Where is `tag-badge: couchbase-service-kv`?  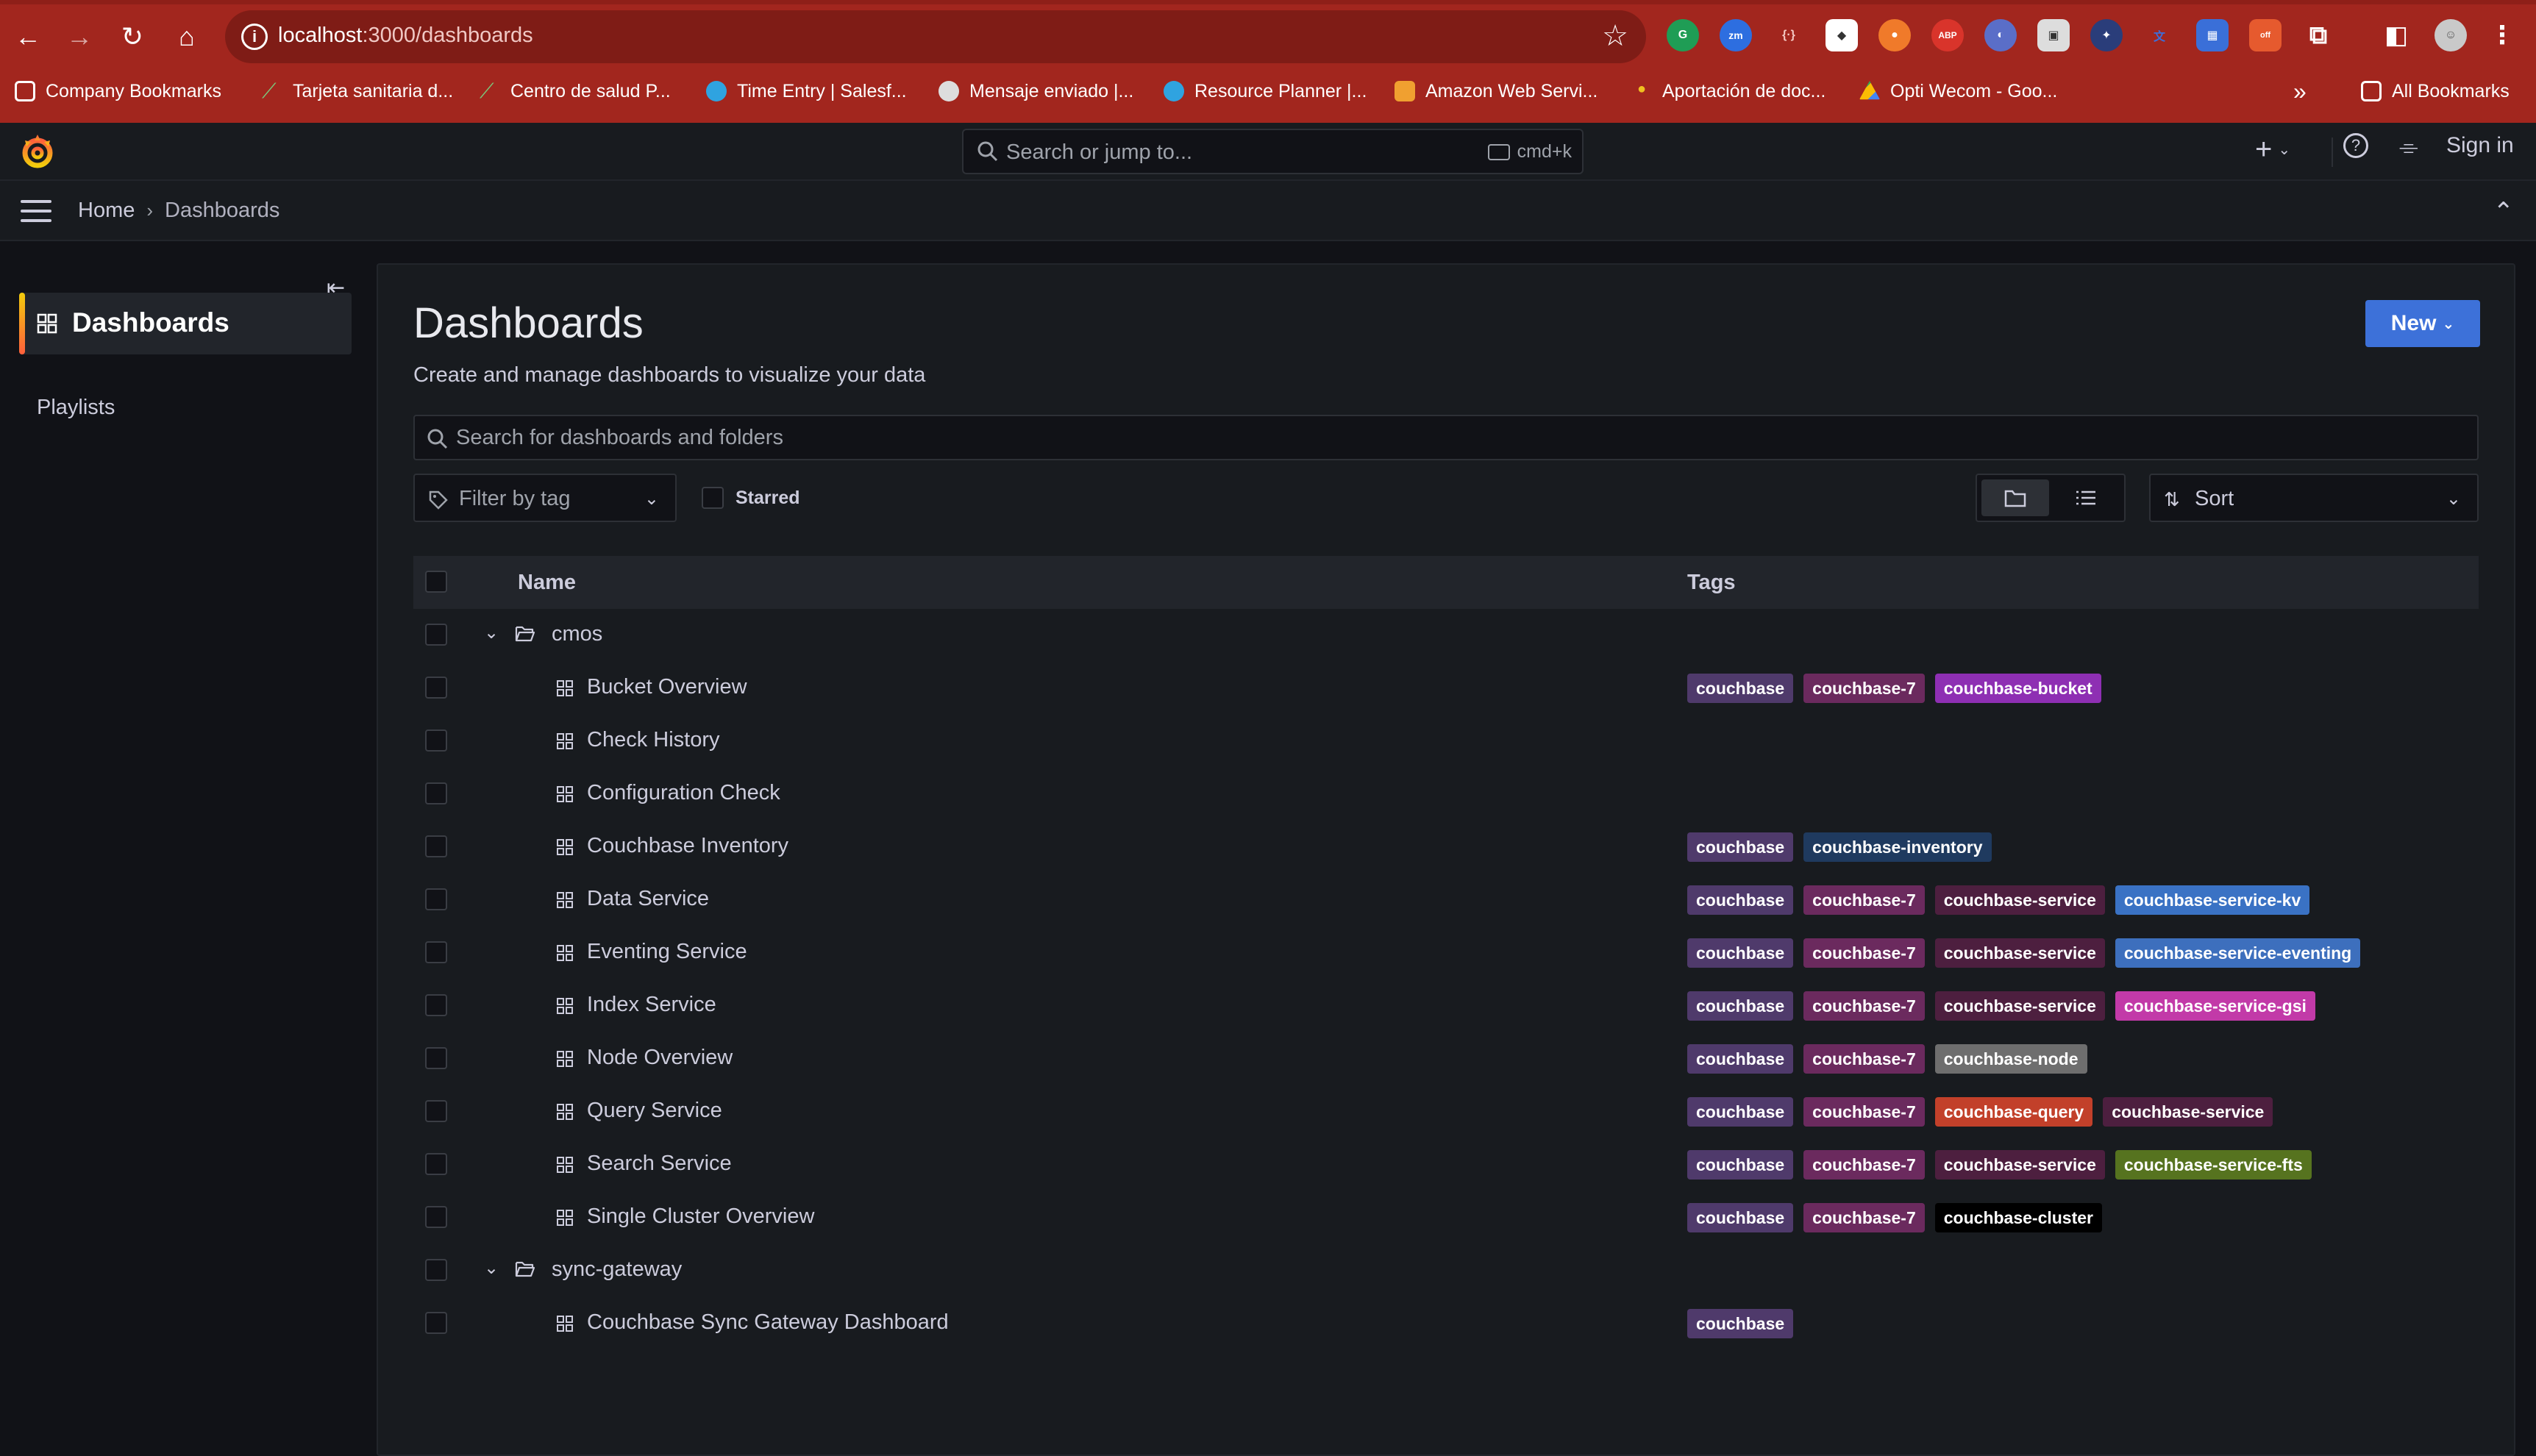
tag-badge: couchbase-service-kv is located at coordinates (2212, 900).